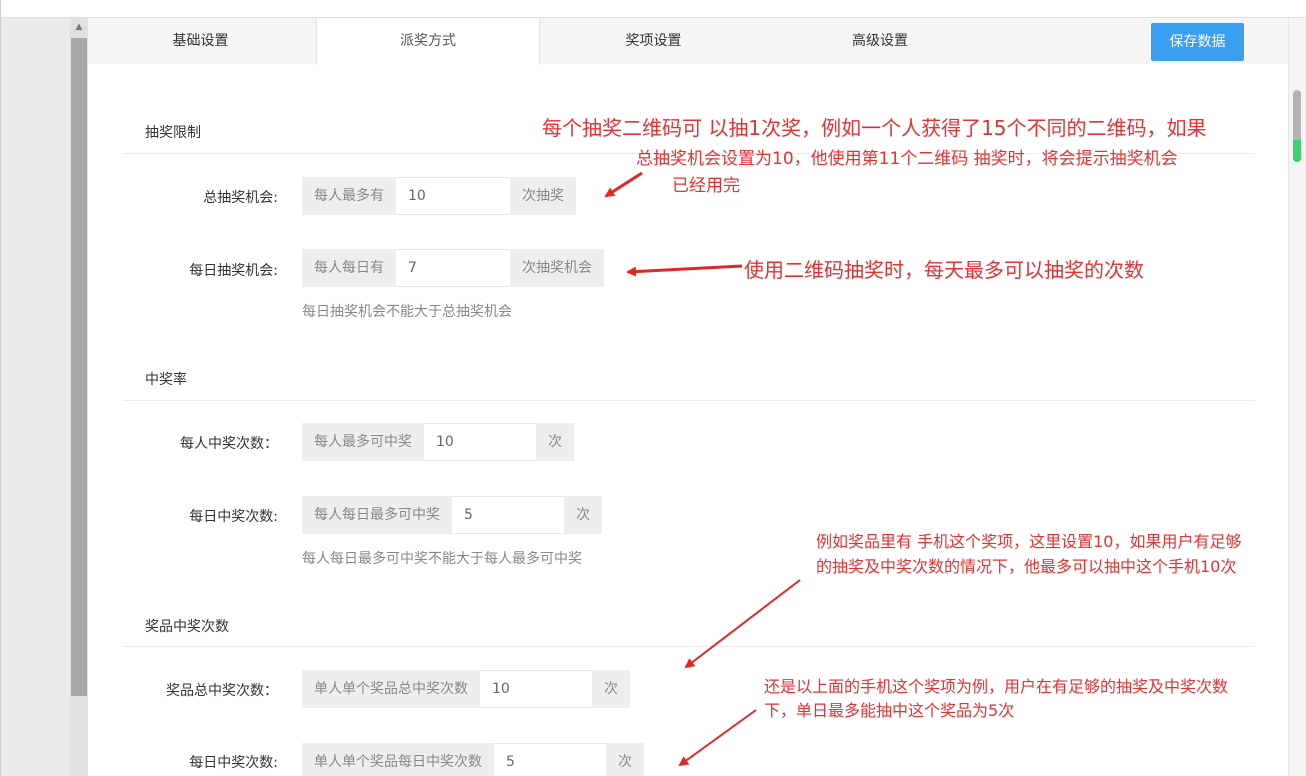 The image size is (1306, 776). I want to click on tab-prize-settings: 奖项设置, so click(653, 41).